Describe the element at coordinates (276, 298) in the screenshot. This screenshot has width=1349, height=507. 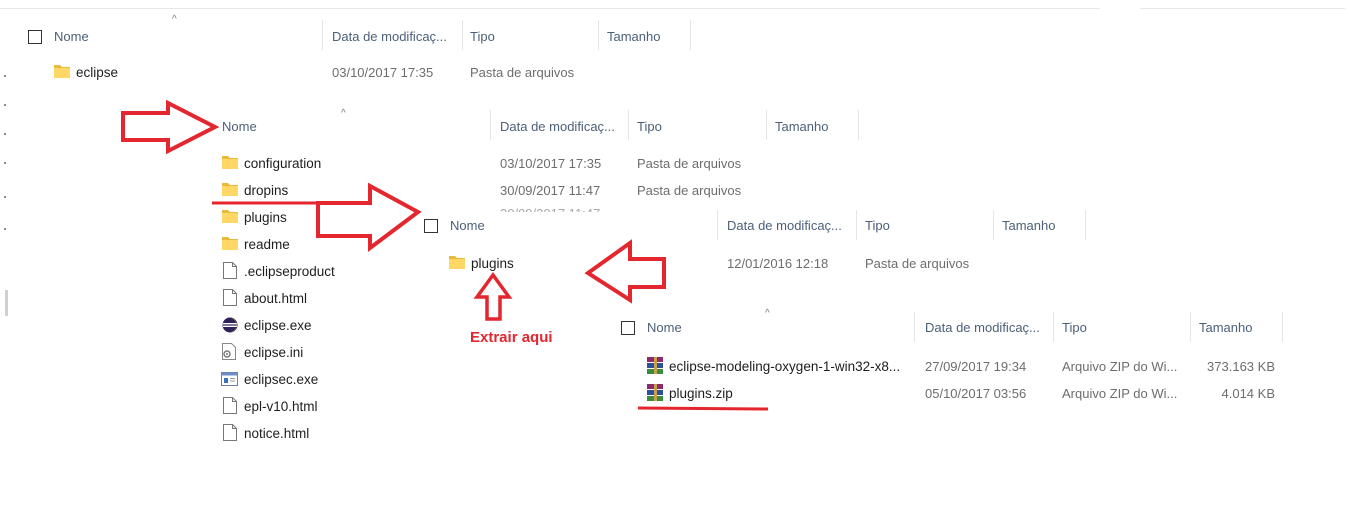
I see `file-name: about.html` at that location.